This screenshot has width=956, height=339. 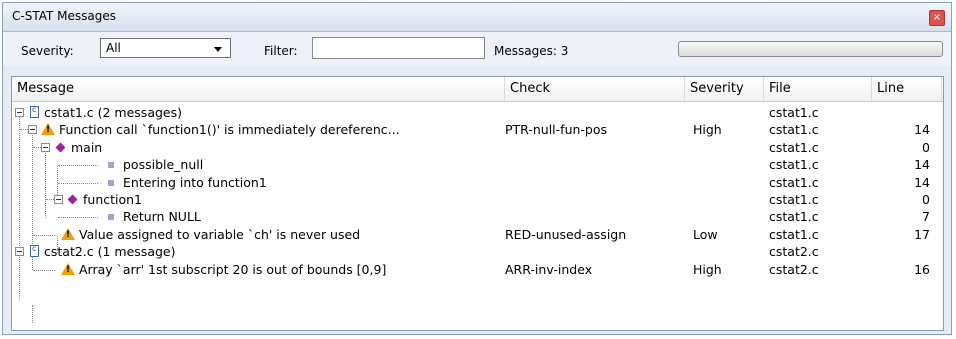 I want to click on list-item: cstat2.c (1 message) cstat2.c, so click(x=477, y=251).